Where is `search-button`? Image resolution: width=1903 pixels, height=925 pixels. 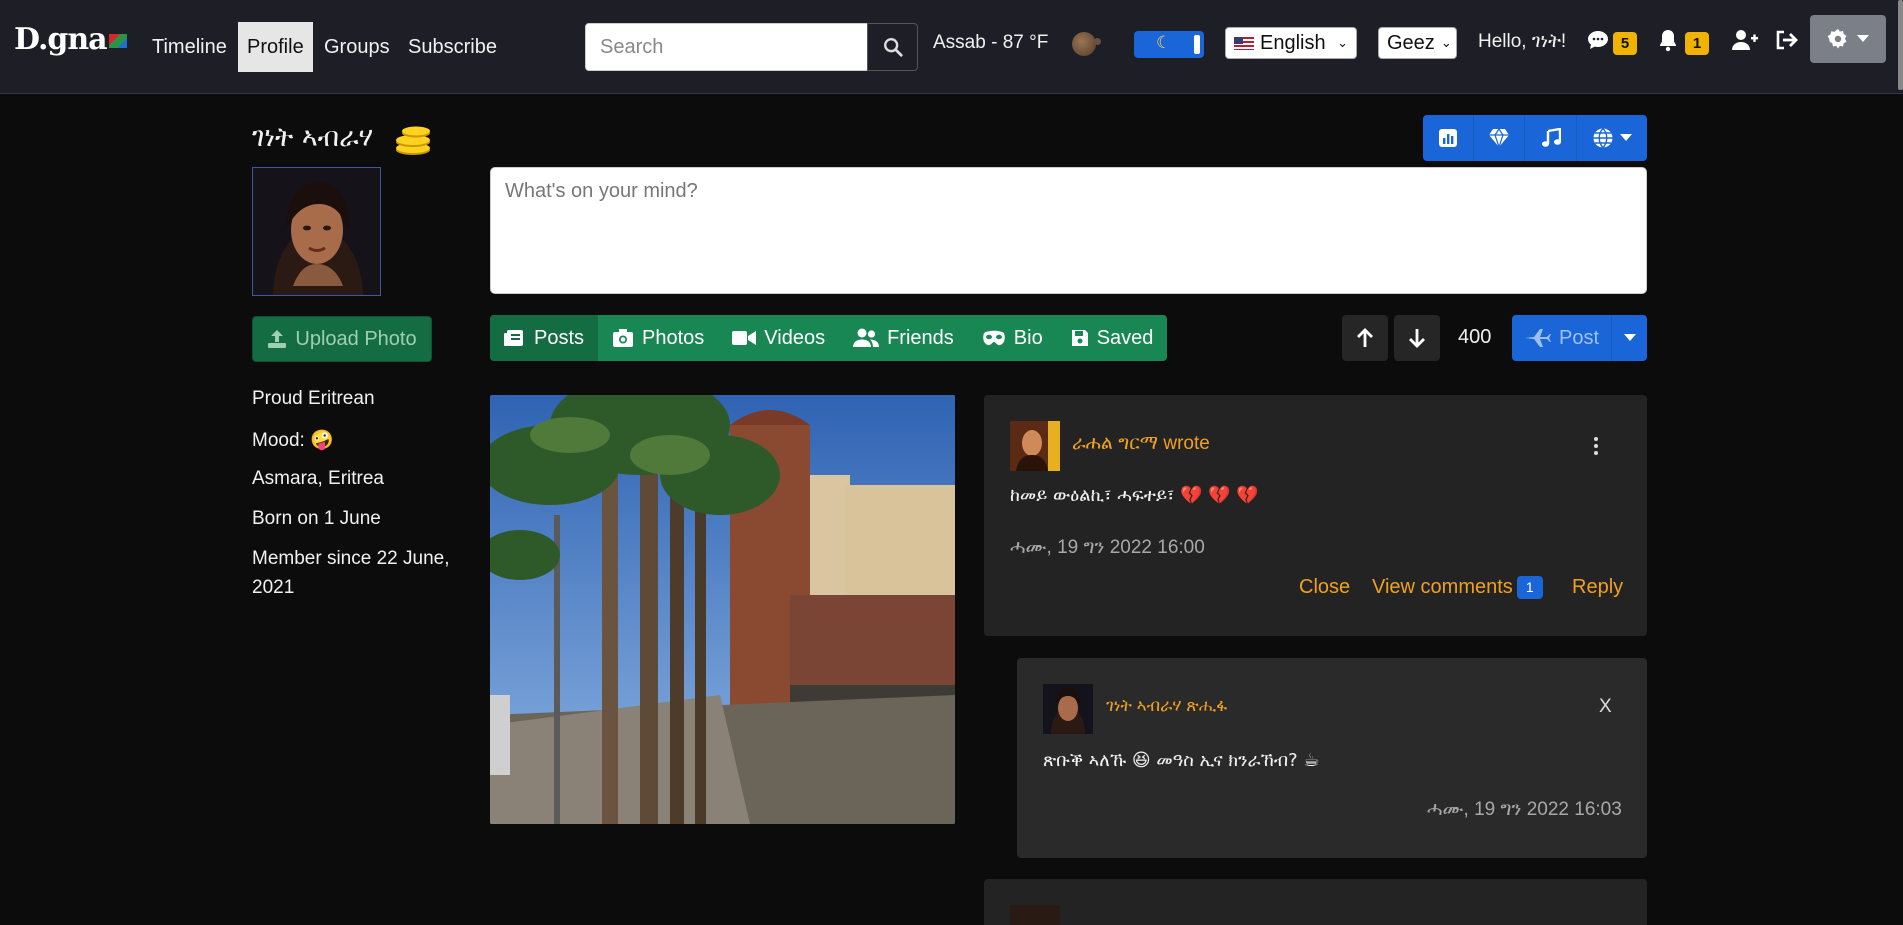
search-button is located at coordinates (892, 47).